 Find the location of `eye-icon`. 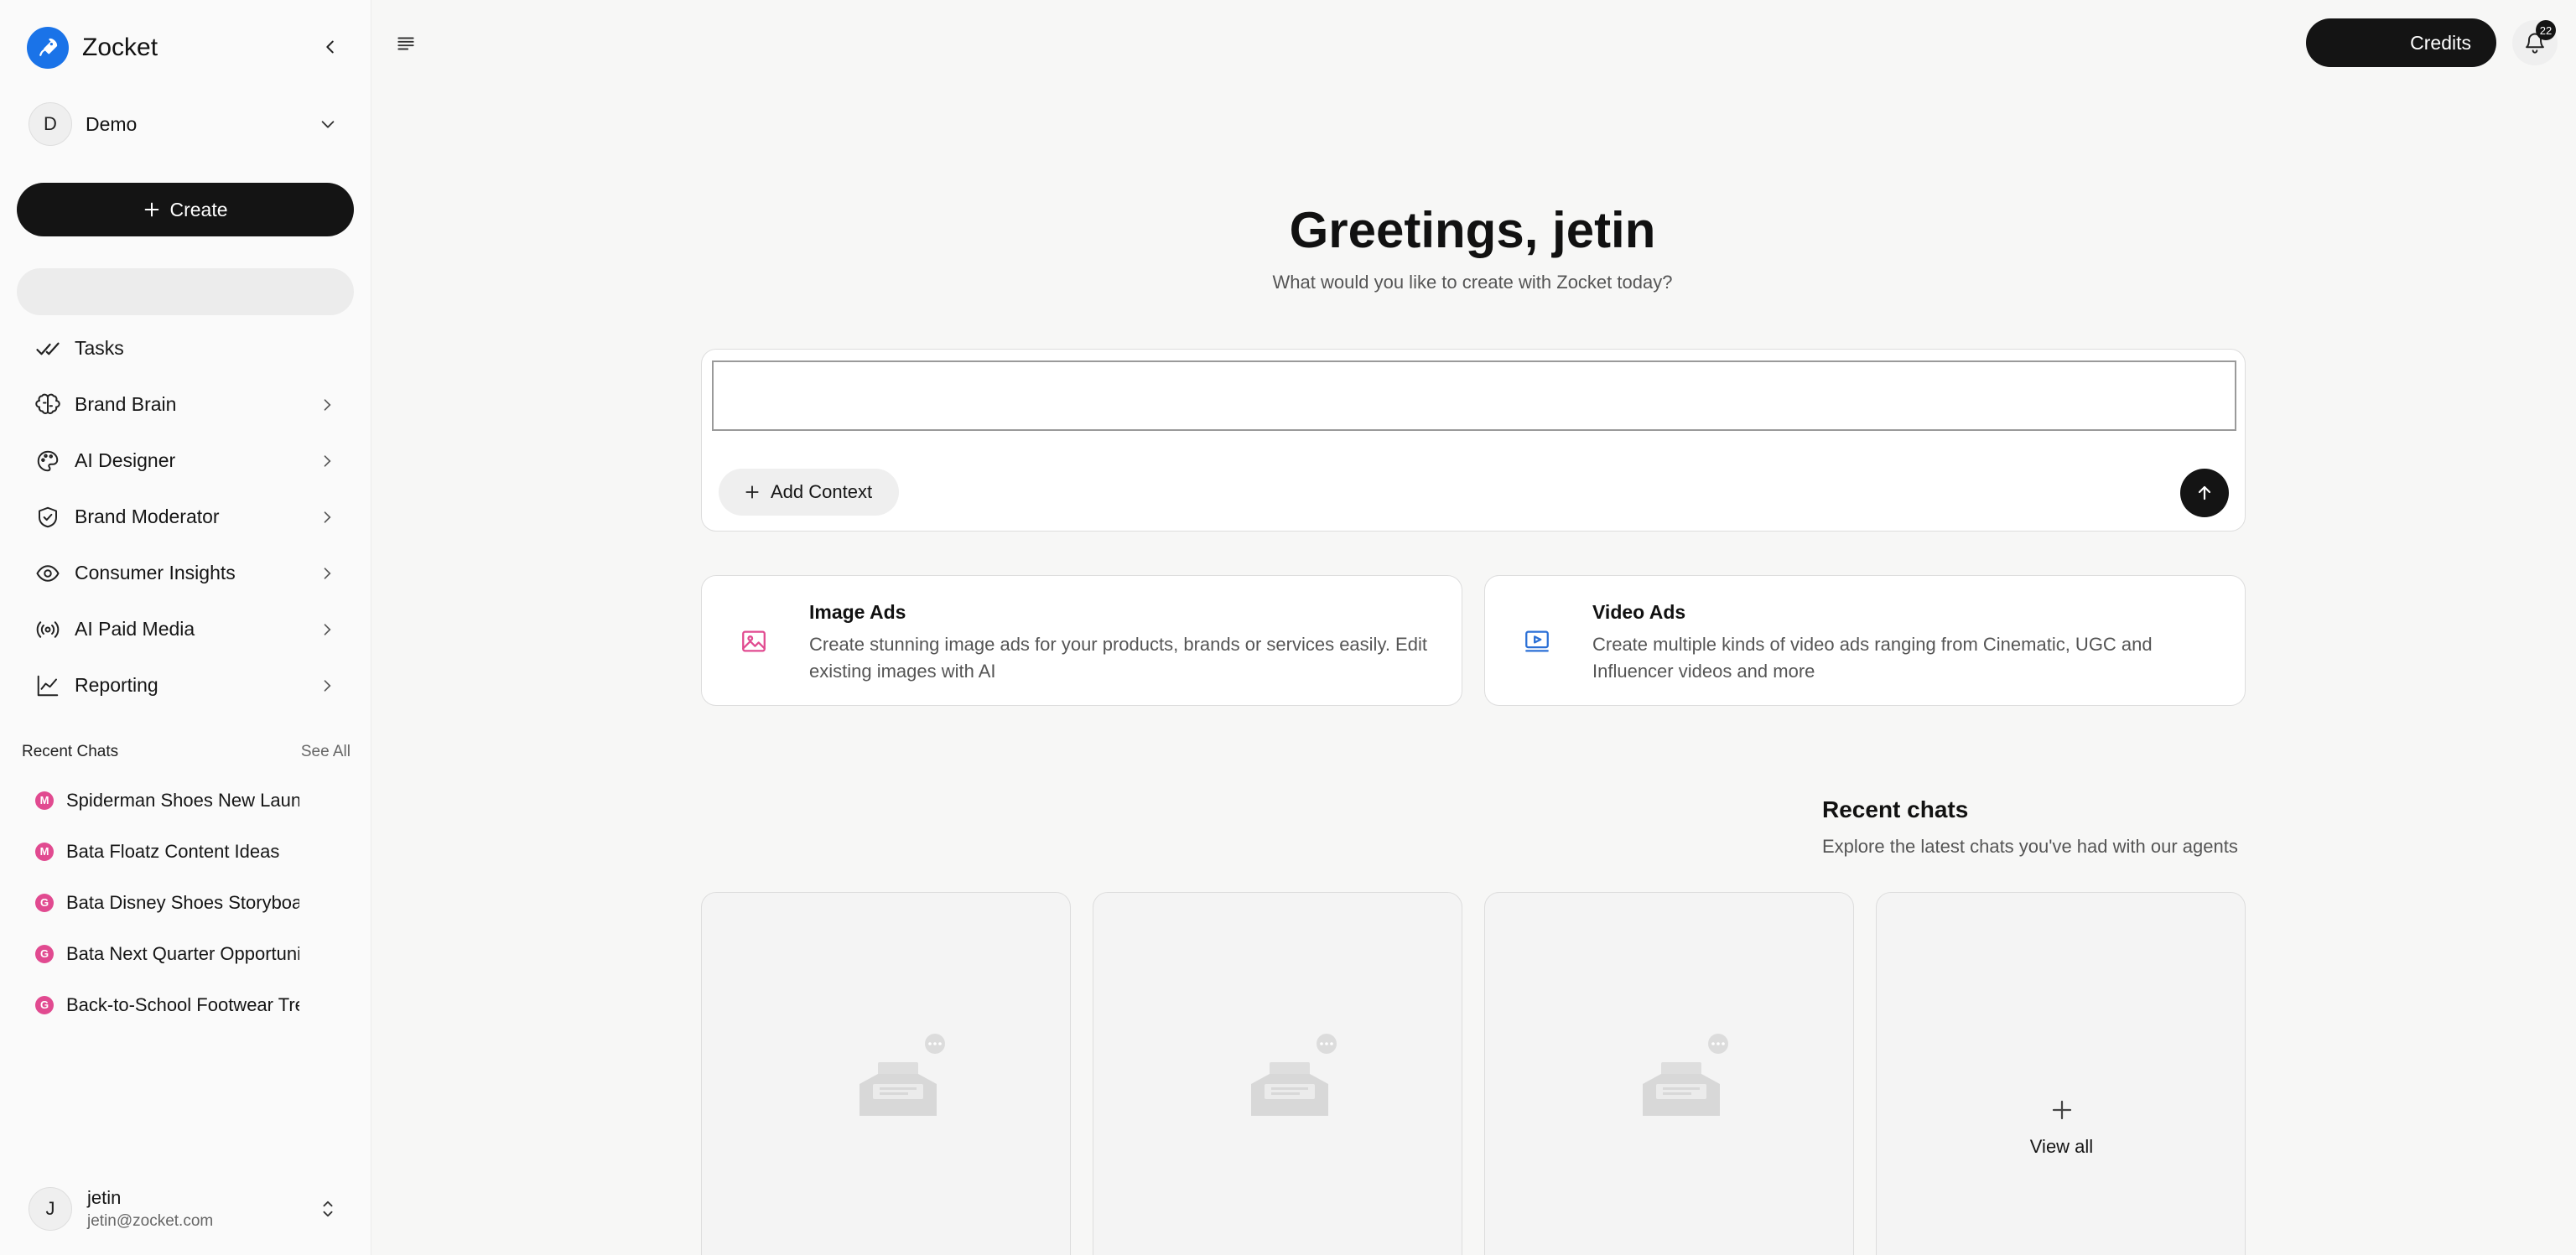

eye-icon is located at coordinates (48, 573).